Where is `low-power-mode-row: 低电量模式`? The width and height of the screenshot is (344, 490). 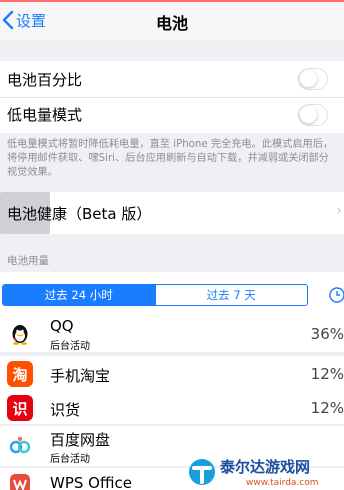 low-power-mode-row: 低电量模式 is located at coordinates (172, 115).